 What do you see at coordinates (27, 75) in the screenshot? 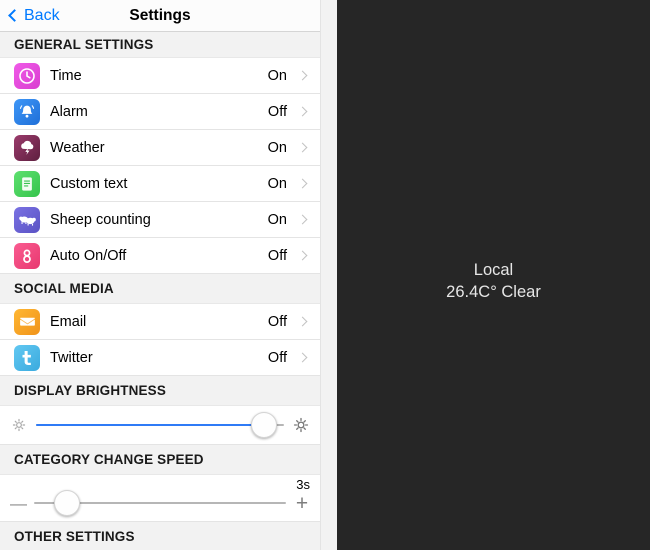
I see `clock-icon` at bounding box center [27, 75].